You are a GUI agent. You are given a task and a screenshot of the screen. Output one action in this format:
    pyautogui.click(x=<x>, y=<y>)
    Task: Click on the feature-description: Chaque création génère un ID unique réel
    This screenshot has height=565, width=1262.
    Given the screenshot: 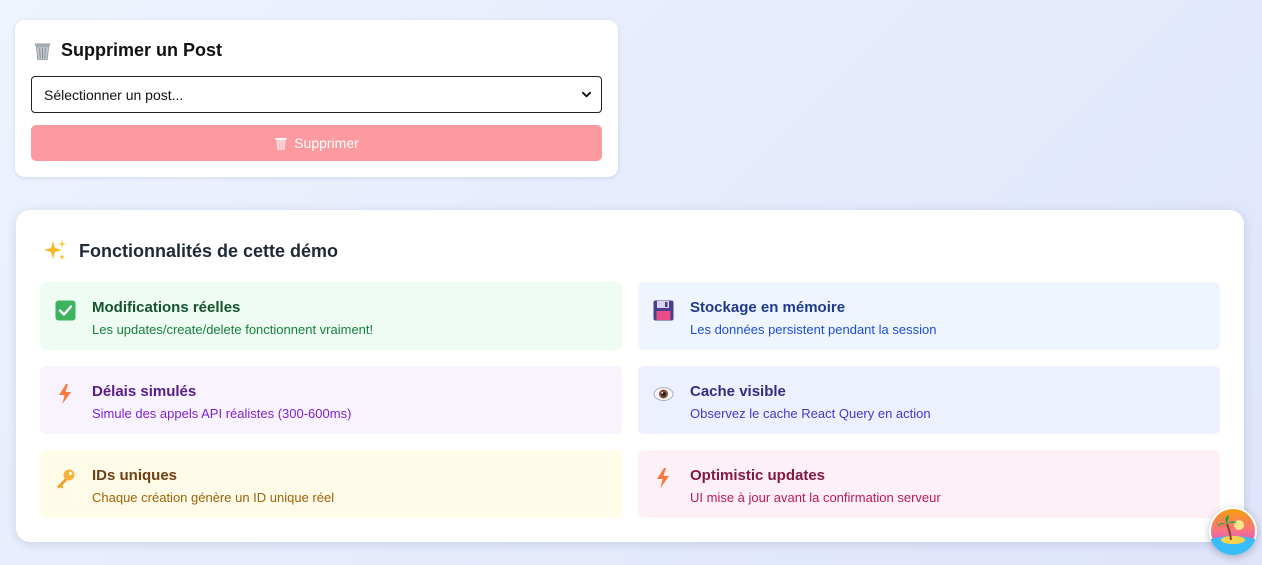 What is the action you would take?
    pyautogui.click(x=213, y=497)
    